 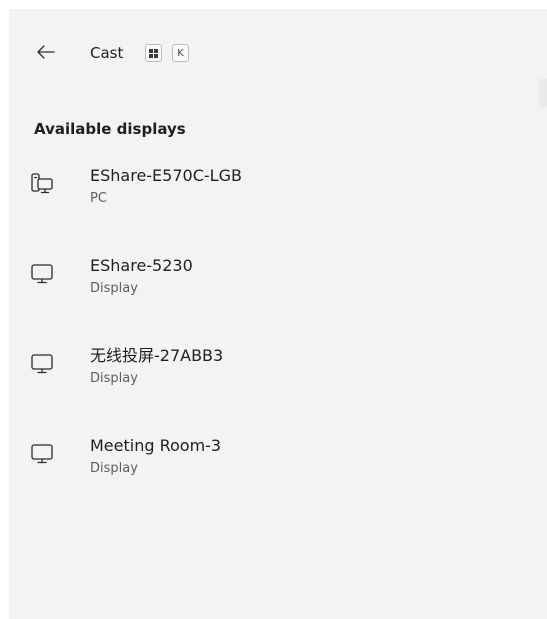 What do you see at coordinates (278, 374) in the screenshot?
I see `device-item-wireless-27abb3: 无线投屏-27ABB3 Display` at bounding box center [278, 374].